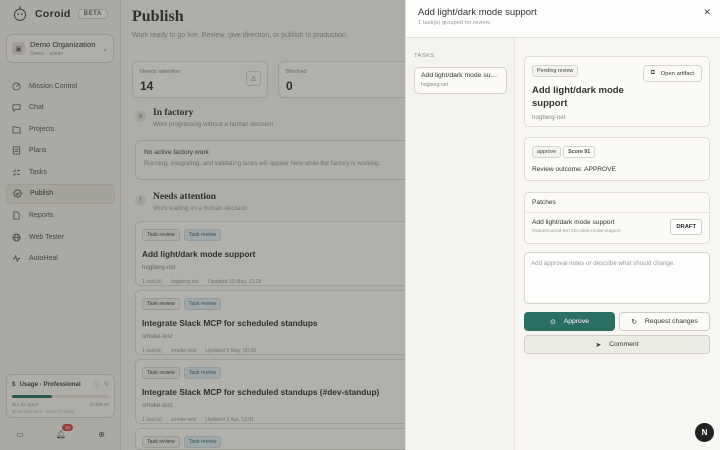  I want to click on task-slug: hogberg-net, so click(434, 85).